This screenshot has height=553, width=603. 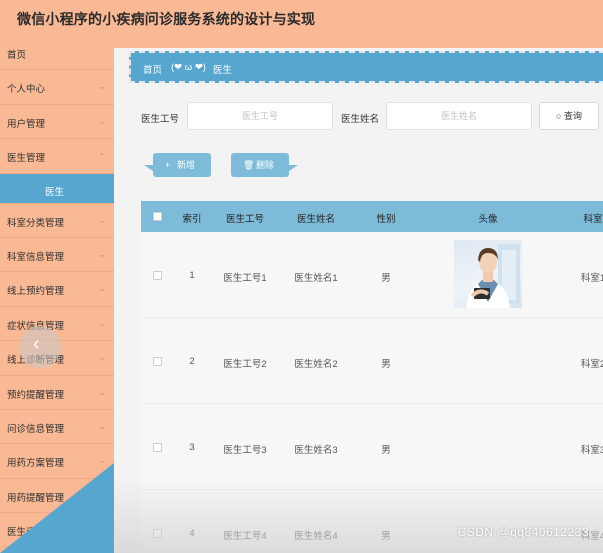 What do you see at coordinates (245, 364) in the screenshot?
I see `cell-doctor-id: 医生工号2` at bounding box center [245, 364].